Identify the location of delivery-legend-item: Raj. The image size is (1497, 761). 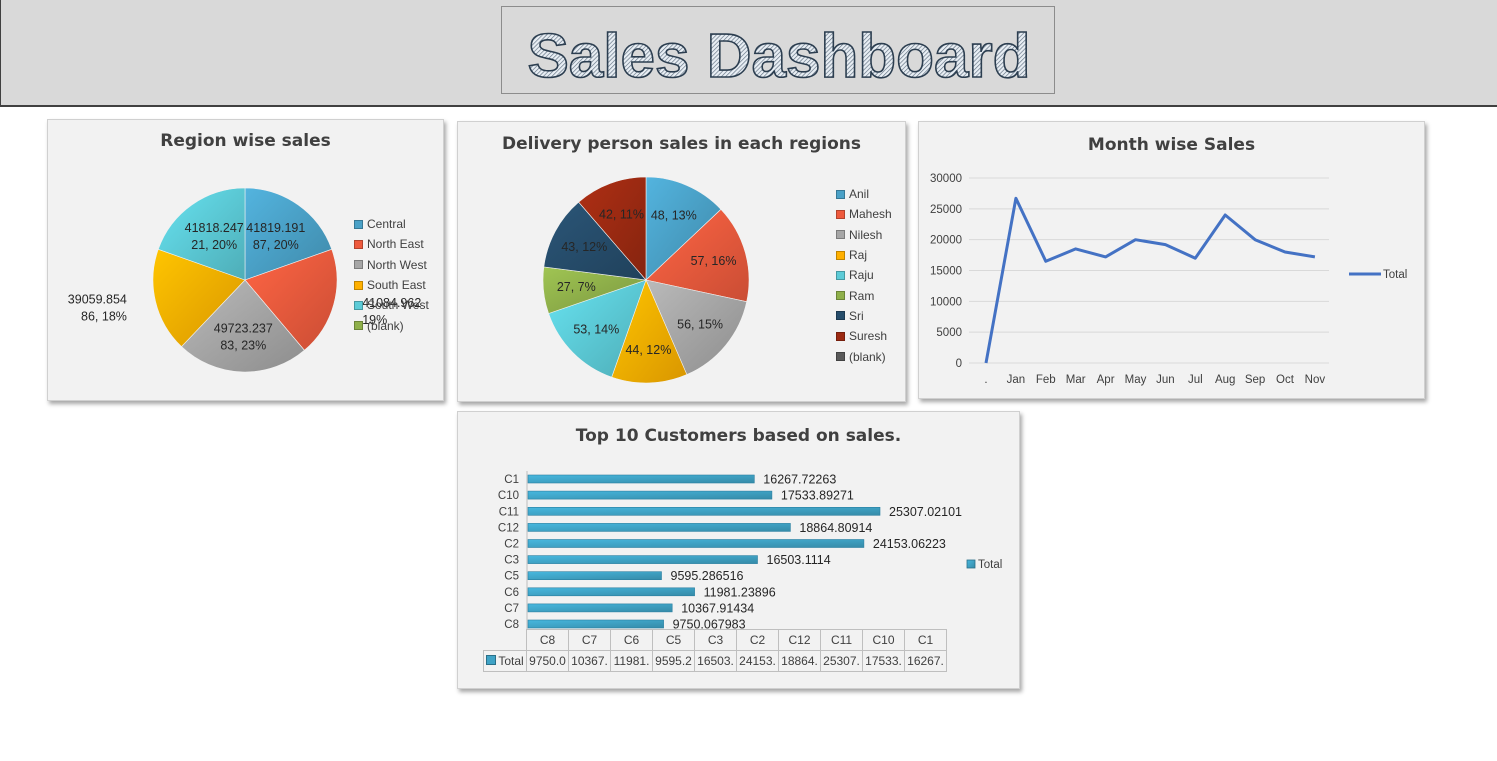
(864, 255).